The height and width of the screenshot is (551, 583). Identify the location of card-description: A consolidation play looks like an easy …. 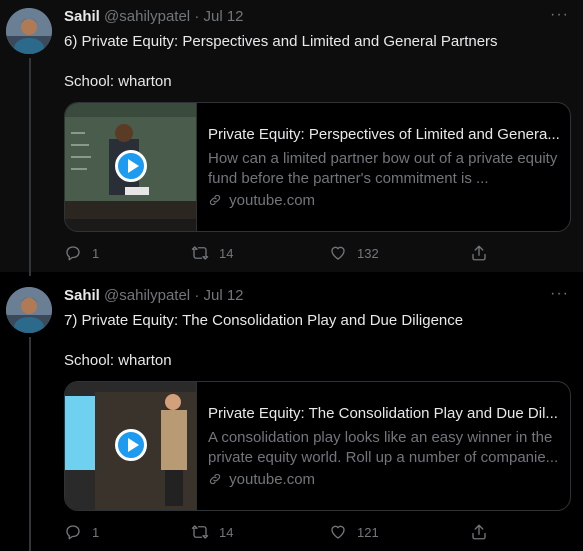
(383, 447).